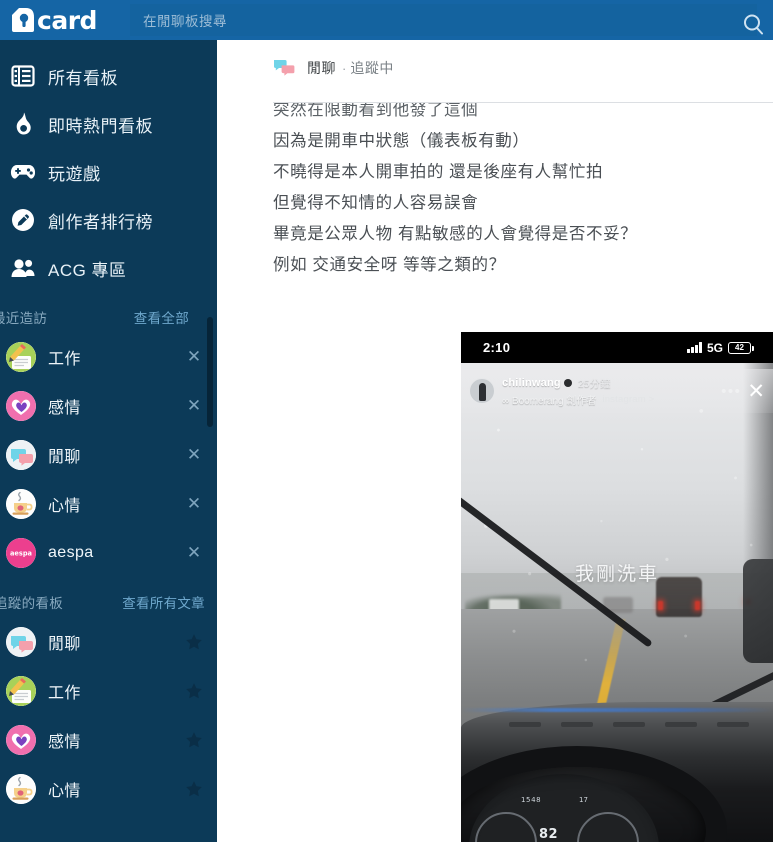  What do you see at coordinates (617, 725) in the screenshot?
I see `defroster-vents` at bounding box center [617, 725].